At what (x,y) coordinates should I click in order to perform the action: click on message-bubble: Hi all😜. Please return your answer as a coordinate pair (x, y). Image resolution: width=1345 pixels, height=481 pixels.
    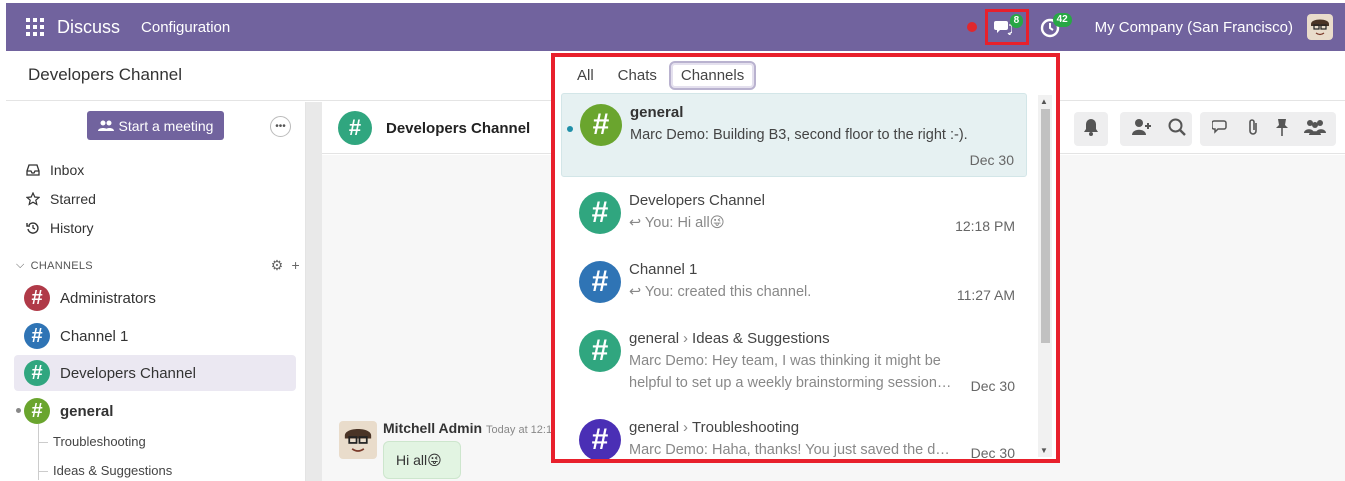
    Looking at the image, I should click on (422, 460).